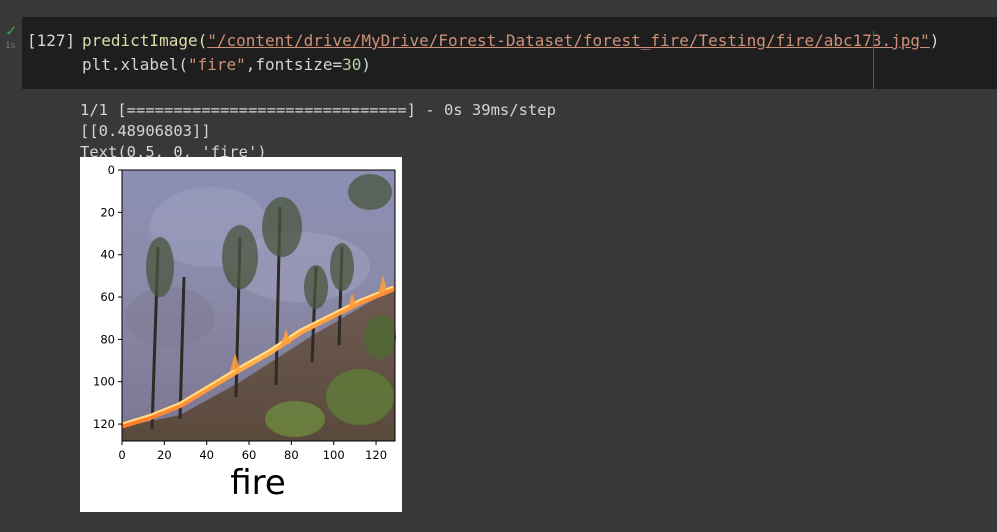  Describe the element at coordinates (164, 455) in the screenshot. I see `x-tick-label: 20` at that location.